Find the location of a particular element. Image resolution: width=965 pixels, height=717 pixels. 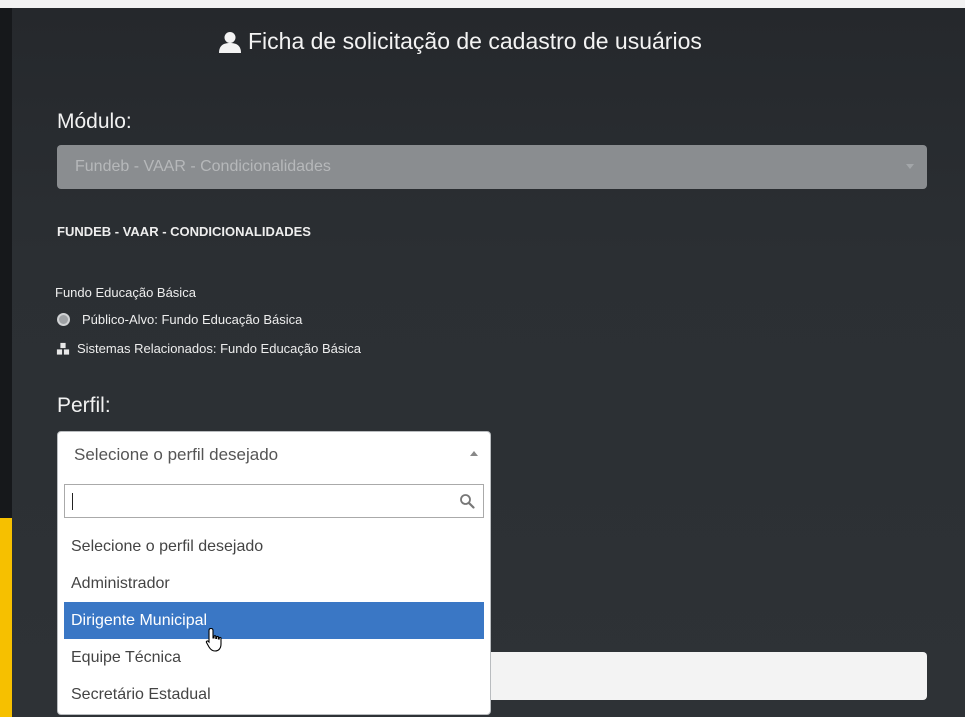

profile-option-highlighted: Dirigente Municipal is located at coordinates (274, 620).